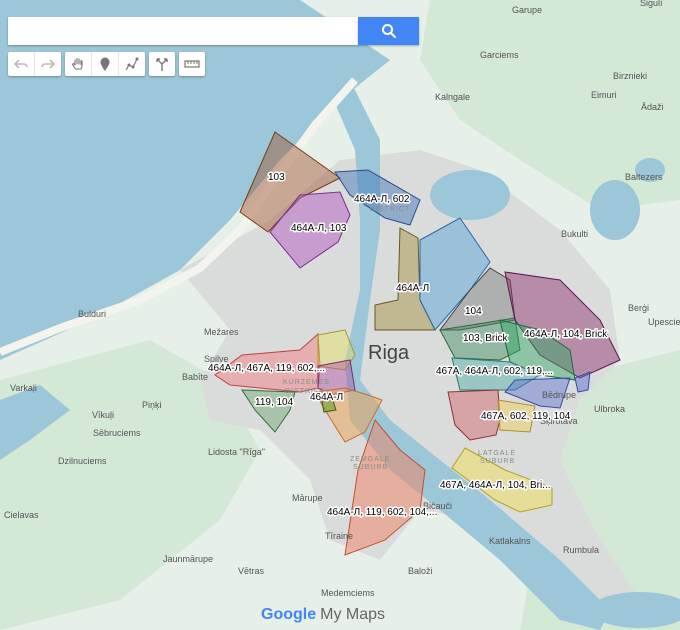 This screenshot has height=630, width=680. I want to click on place-label: Dzilnuciems, so click(82, 461).